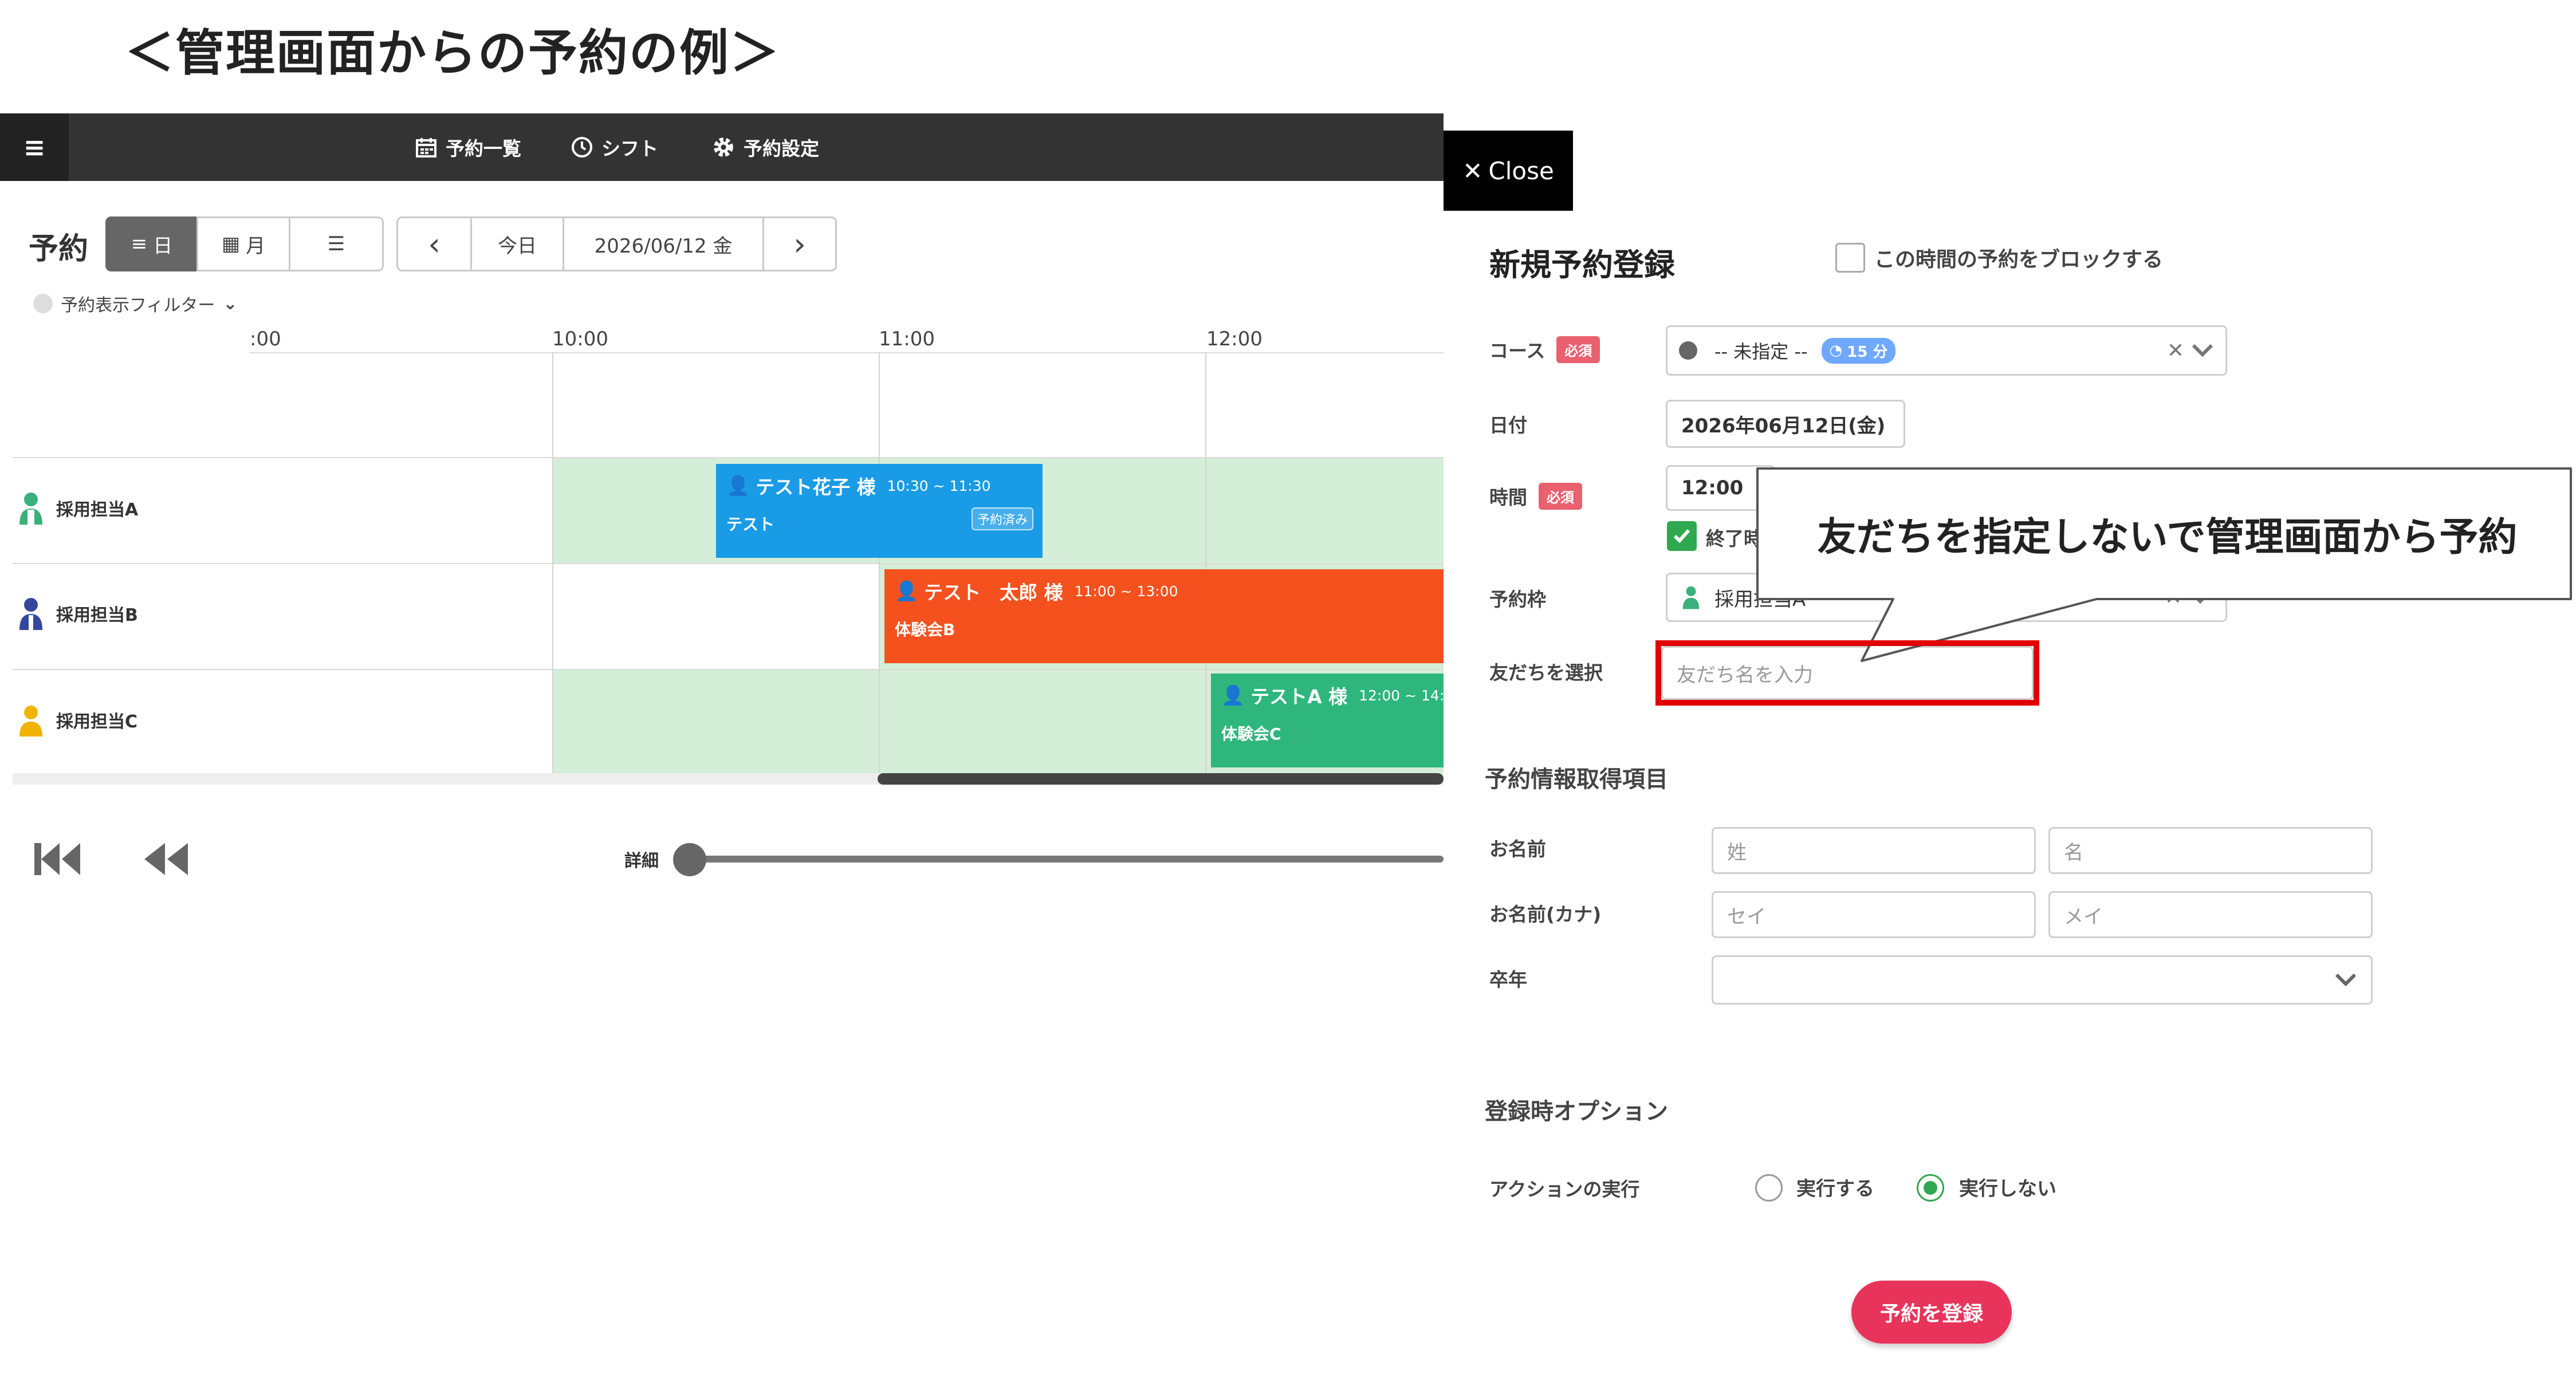 Image resolution: width=2576 pixels, height=1394 pixels. Describe the element at coordinates (452, 53) in the screenshot. I see `page-heading: ＜管理画面からの予約の例＞` at that location.